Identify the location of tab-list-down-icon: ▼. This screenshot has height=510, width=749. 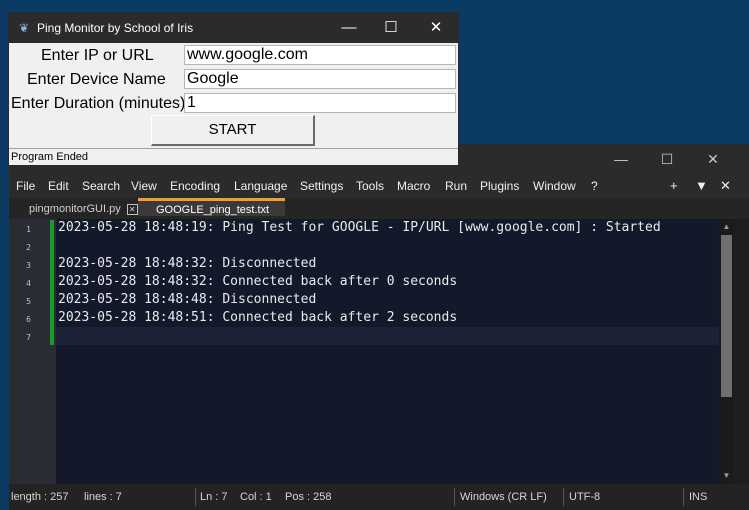
(701, 185).